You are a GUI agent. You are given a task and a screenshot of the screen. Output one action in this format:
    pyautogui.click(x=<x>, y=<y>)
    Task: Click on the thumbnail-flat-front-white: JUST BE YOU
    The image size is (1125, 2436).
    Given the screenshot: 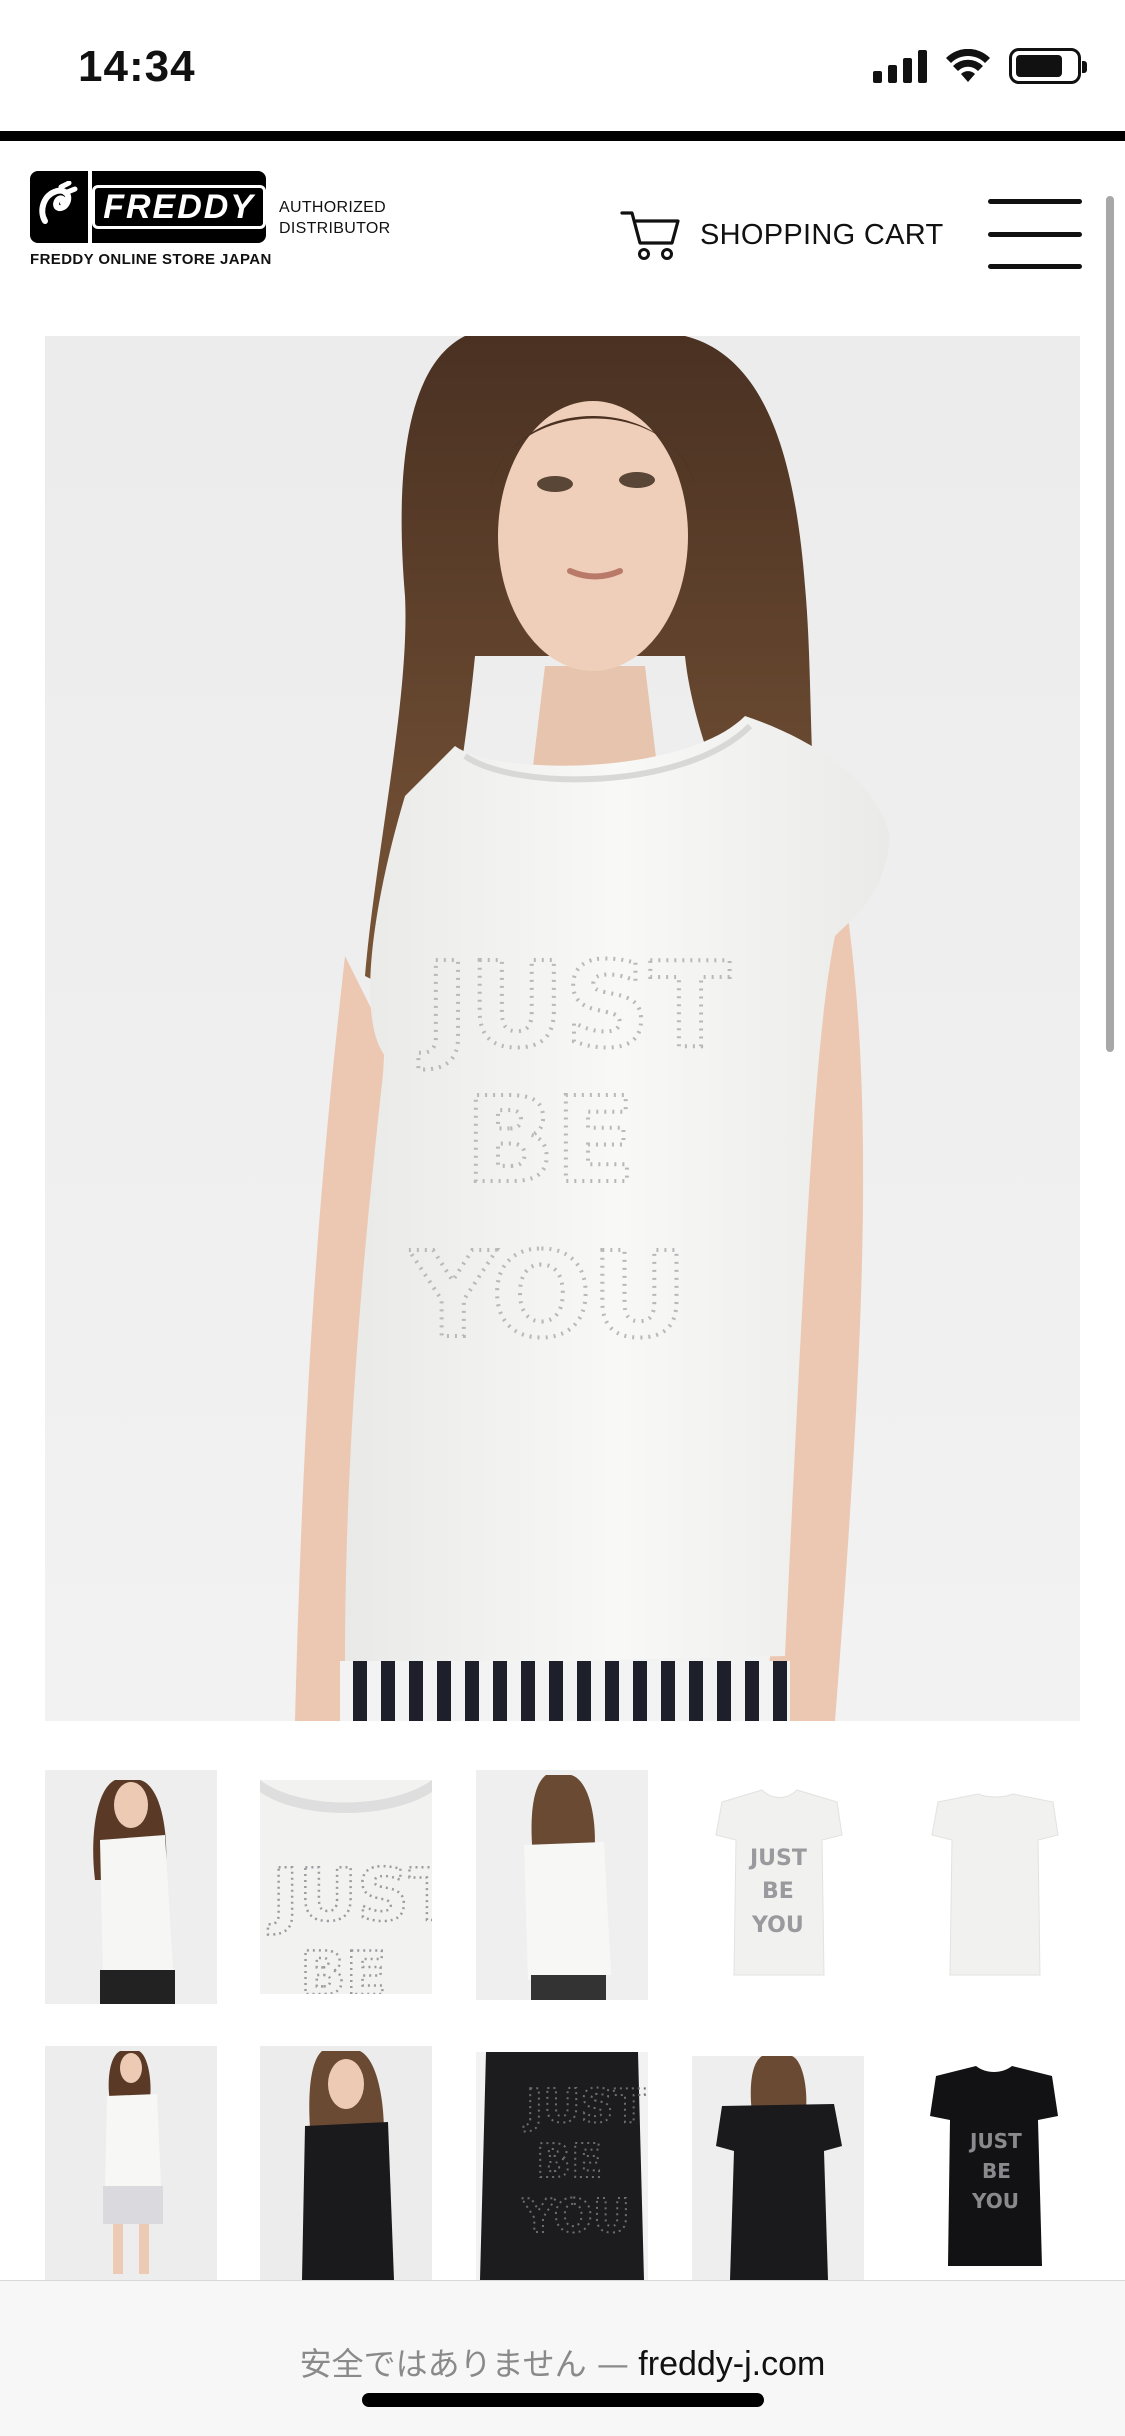 What is the action you would take?
    pyautogui.click(x=778, y=1885)
    